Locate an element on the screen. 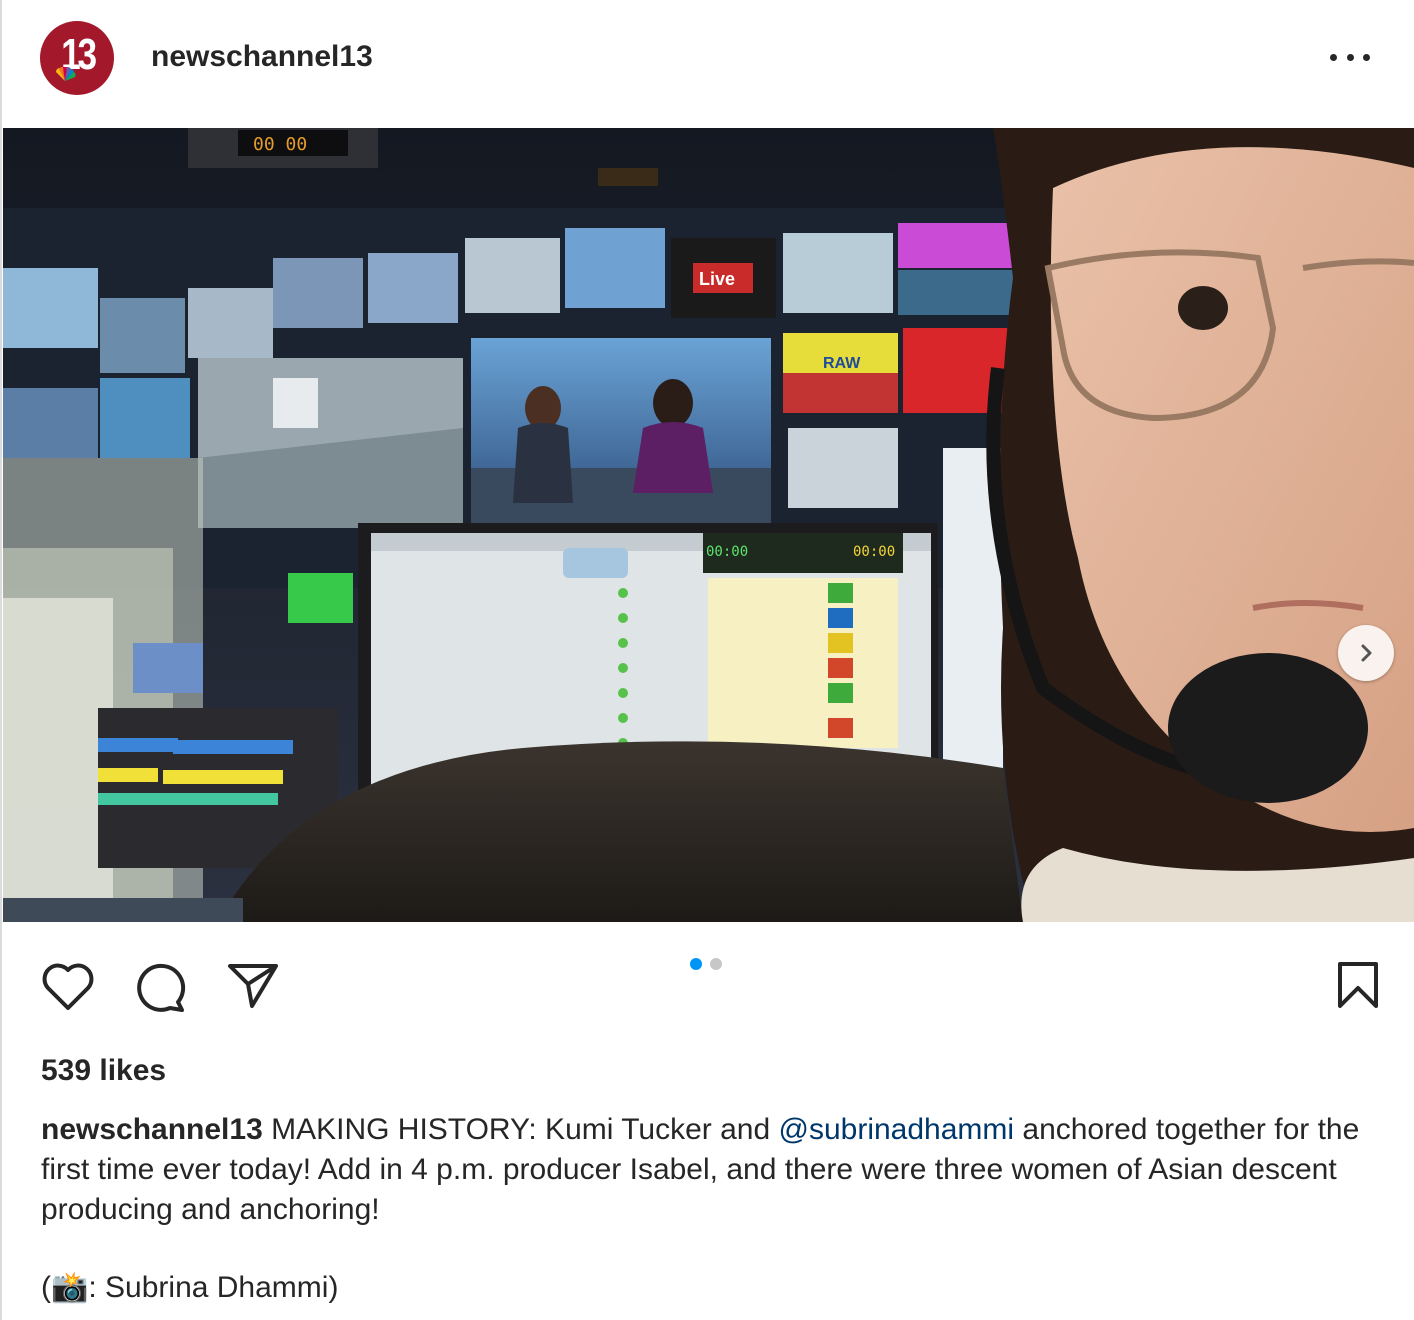 This screenshot has width=1414, height=1320. share-button is located at coordinates (254, 987).